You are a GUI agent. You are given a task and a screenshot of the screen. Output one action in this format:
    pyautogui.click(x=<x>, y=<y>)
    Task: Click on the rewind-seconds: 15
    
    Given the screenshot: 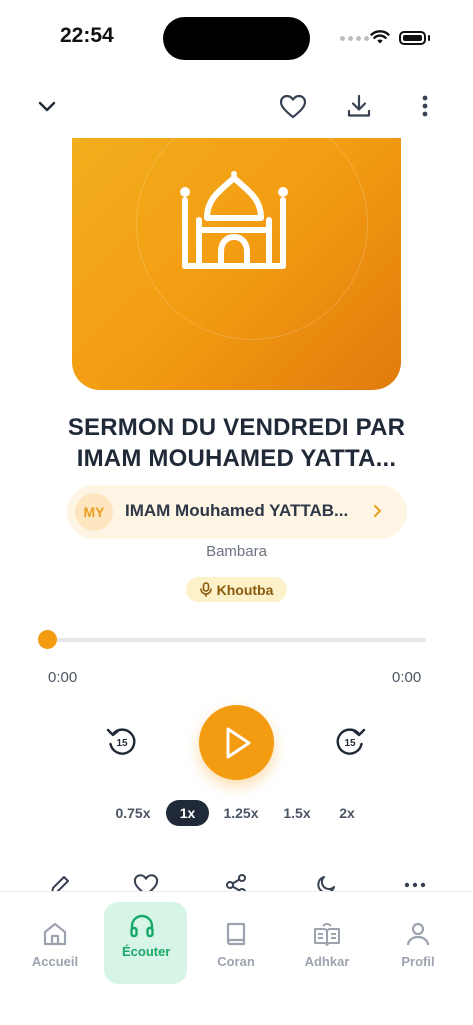 What is the action you would take?
    pyautogui.click(x=122, y=743)
    